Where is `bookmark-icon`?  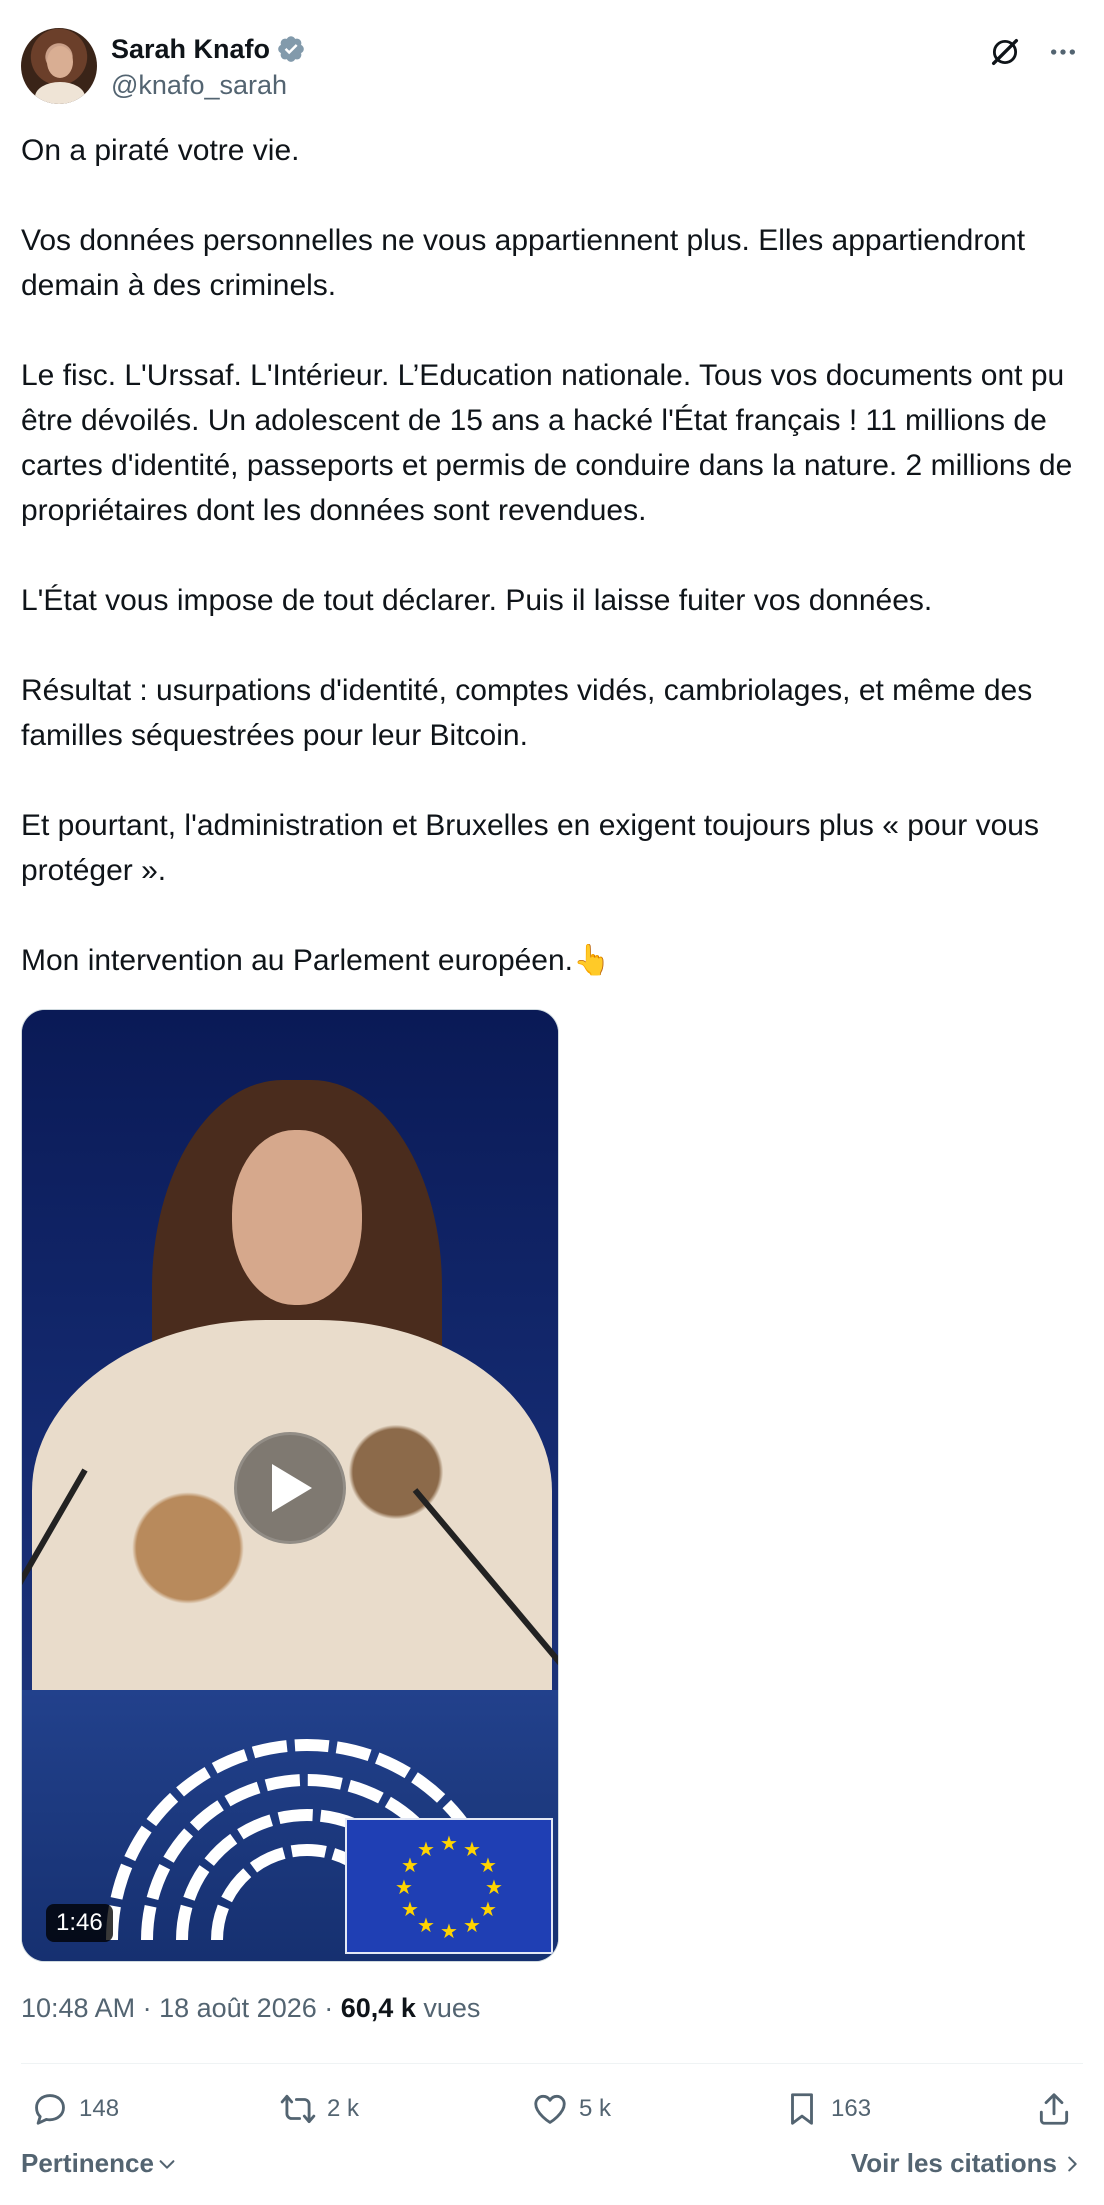 bookmark-icon is located at coordinates (802, 2109).